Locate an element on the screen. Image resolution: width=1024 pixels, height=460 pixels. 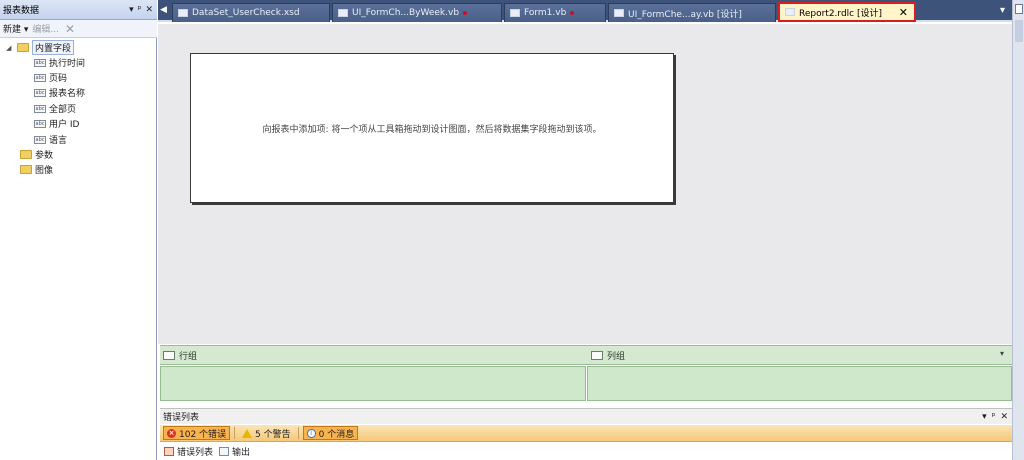
column-groups-area is located at coordinates (799, 383).